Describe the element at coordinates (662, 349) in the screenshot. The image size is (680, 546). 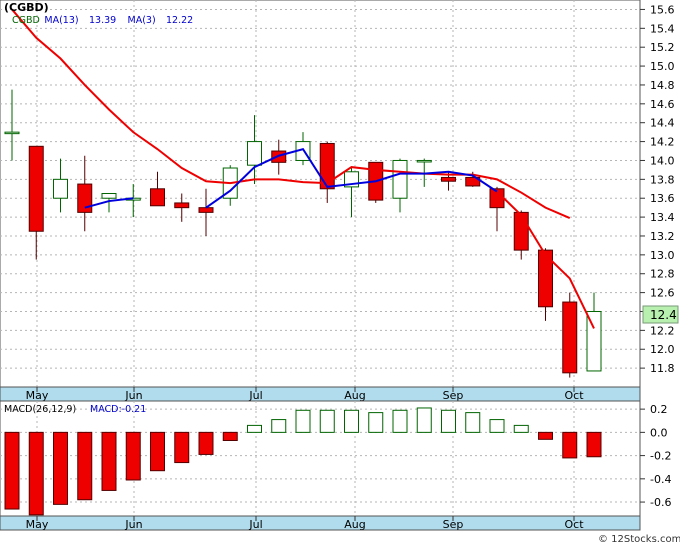
I see `price-y-tick-label: 12.0` at that location.